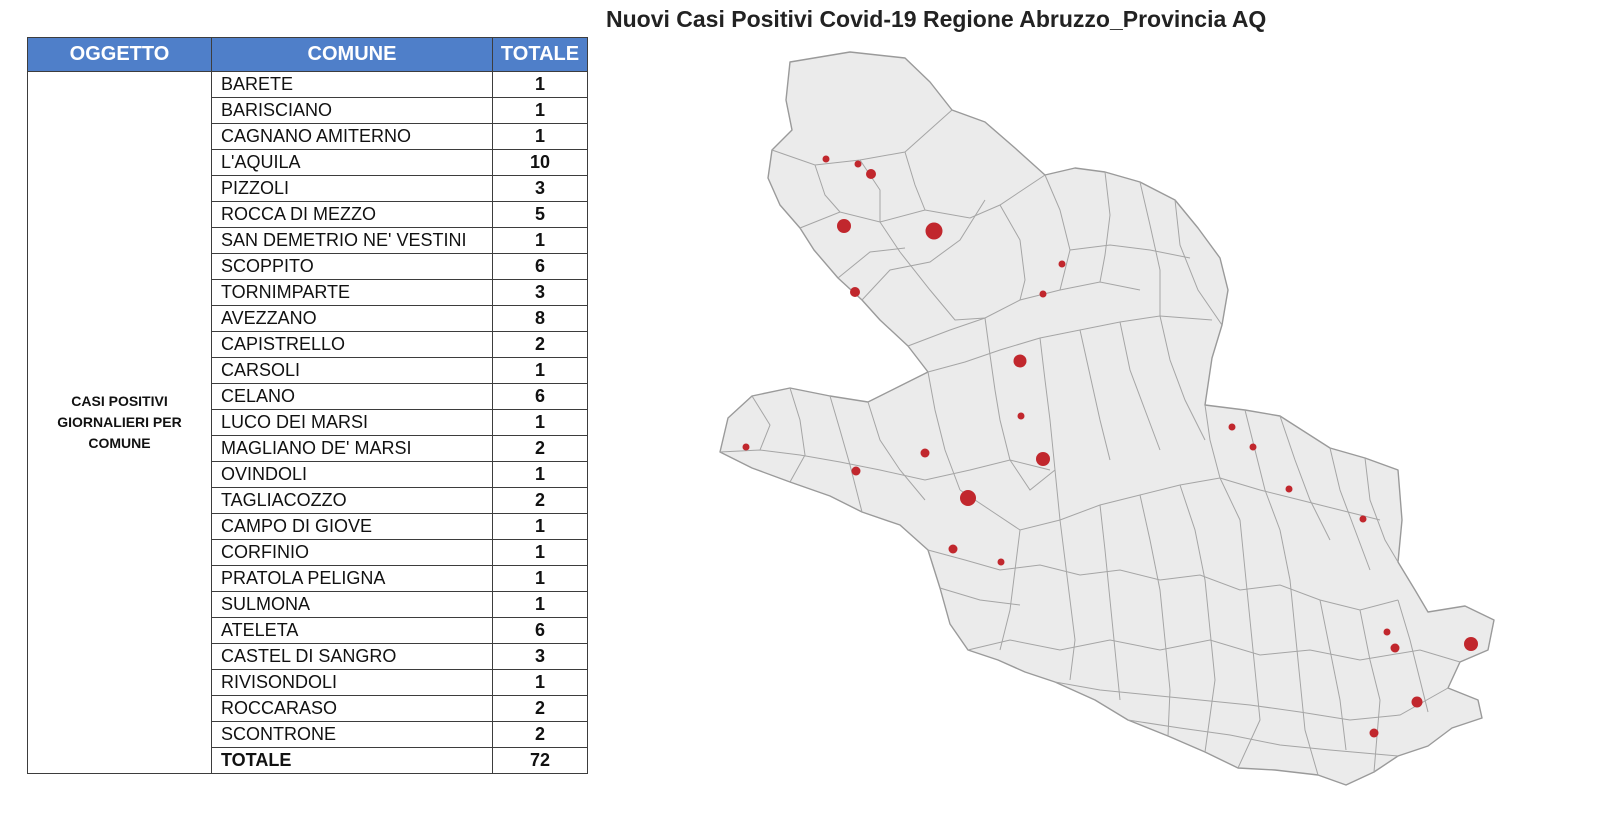 This screenshot has width=1600, height=836. What do you see at coordinates (352, 240) in the screenshot?
I see `comune-cell: SAN DEMETRIO NE' VESTINI` at bounding box center [352, 240].